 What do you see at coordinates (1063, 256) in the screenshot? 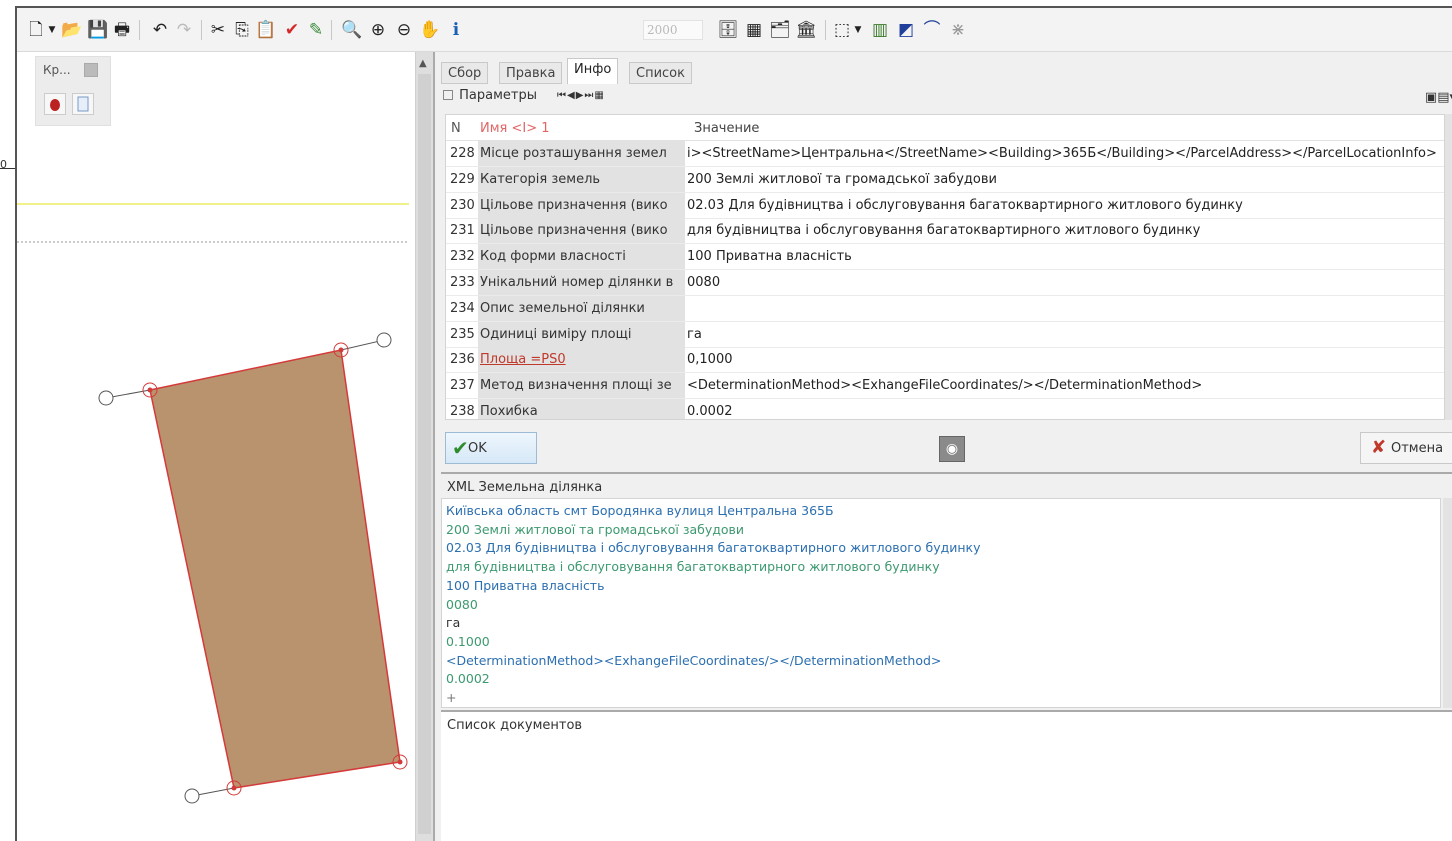
I see `row-value-cell: 100 Приватна власність` at bounding box center [1063, 256].